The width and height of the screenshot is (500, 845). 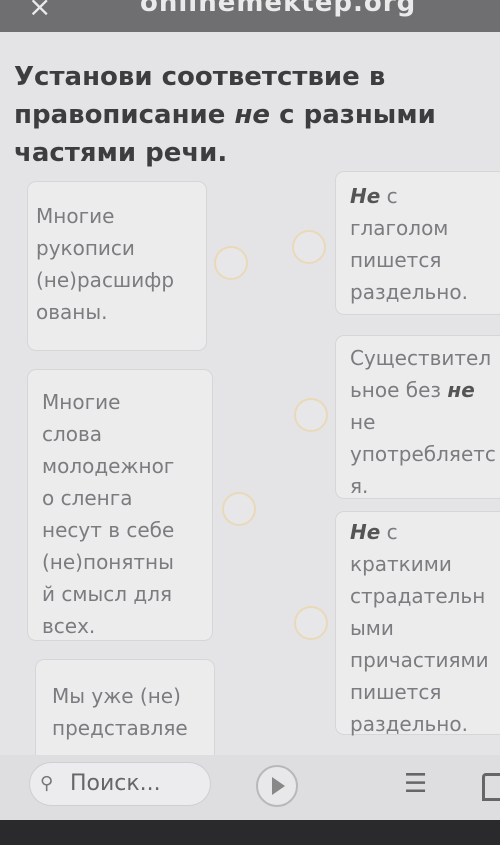 I want to click on right-item-2-line-pre: ьное без, so click(x=399, y=390).